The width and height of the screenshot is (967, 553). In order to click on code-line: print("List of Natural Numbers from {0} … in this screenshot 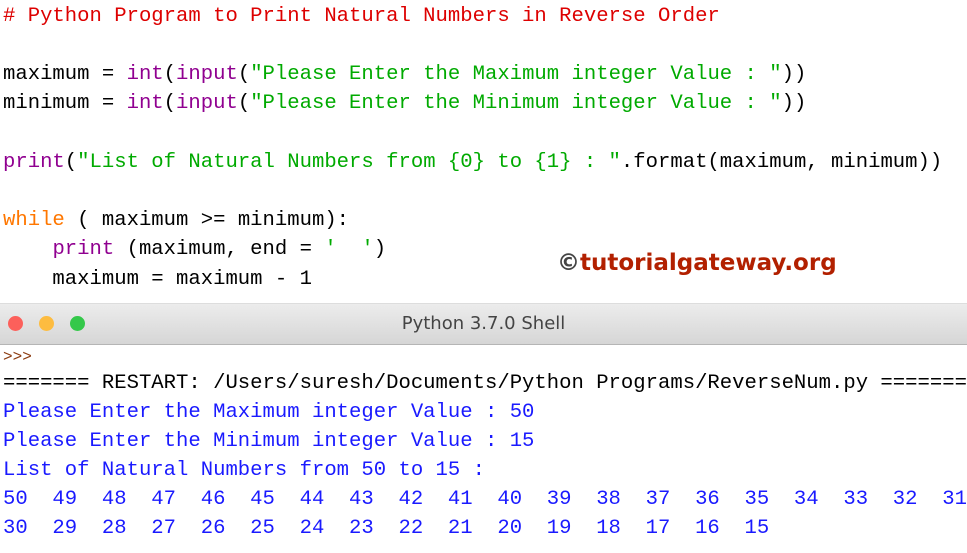, I will do `click(472, 163)`.